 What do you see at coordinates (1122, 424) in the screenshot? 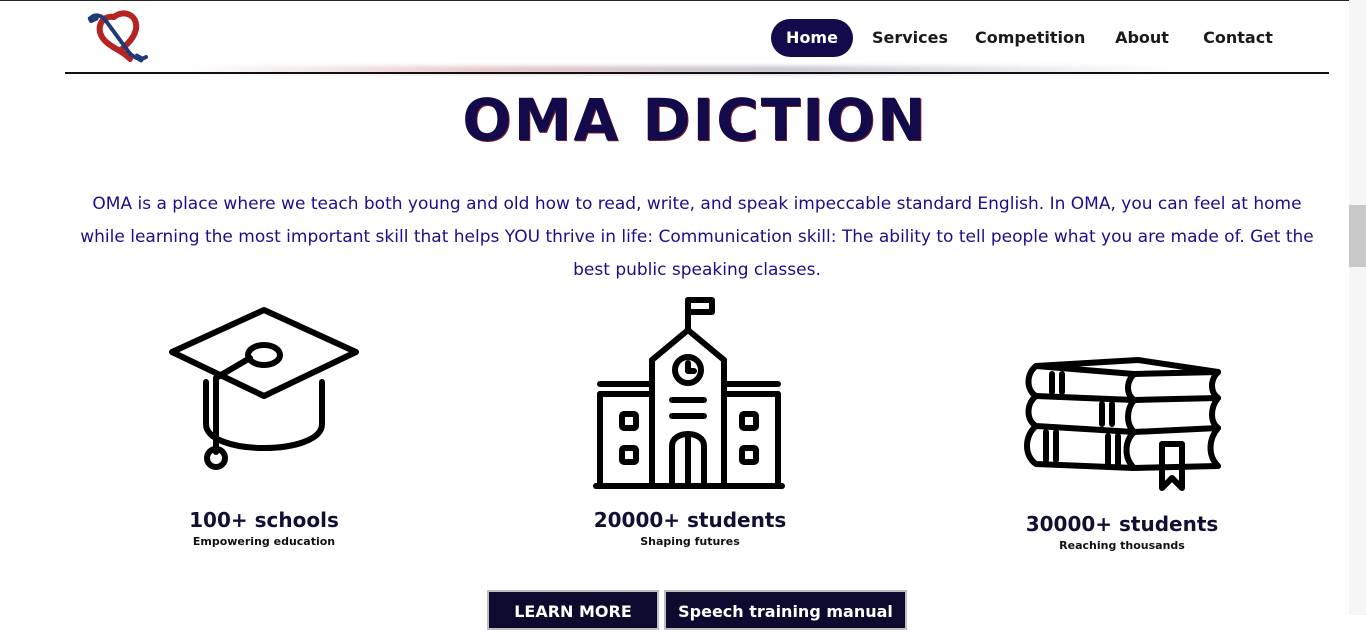
I see `books-icon` at bounding box center [1122, 424].